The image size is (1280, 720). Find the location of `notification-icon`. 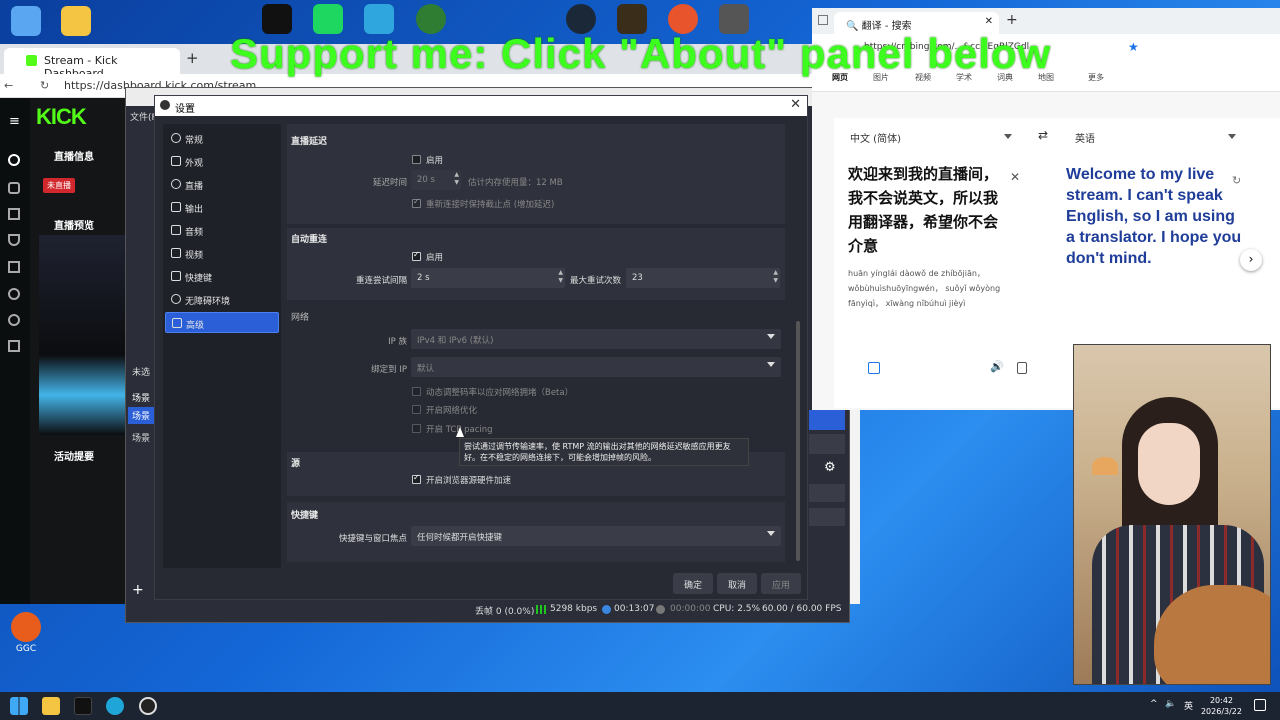

notification-icon is located at coordinates (1260, 705).